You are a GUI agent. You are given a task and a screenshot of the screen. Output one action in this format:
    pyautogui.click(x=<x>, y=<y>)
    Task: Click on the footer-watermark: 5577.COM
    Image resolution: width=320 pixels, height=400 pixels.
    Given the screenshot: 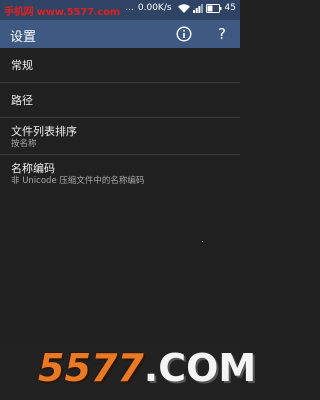 What is the action you would take?
    pyautogui.click(x=128, y=370)
    